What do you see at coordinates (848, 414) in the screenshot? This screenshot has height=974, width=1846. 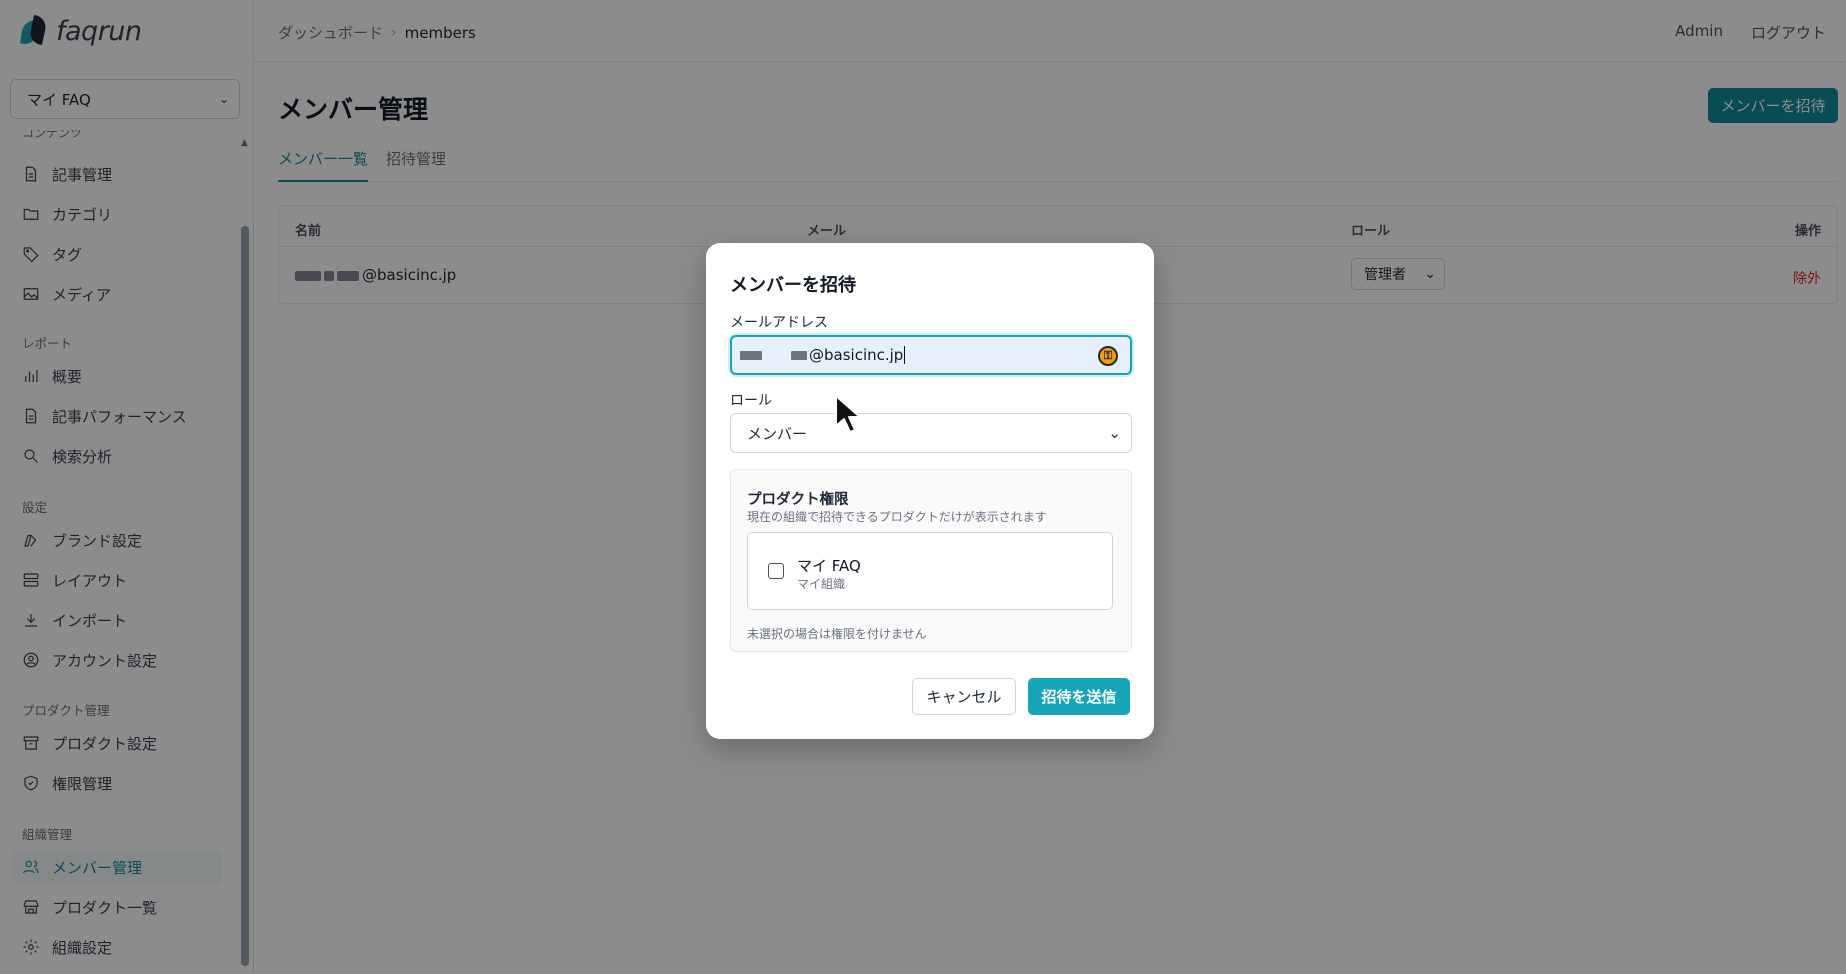 I see `mouse-cursor-icon` at bounding box center [848, 414].